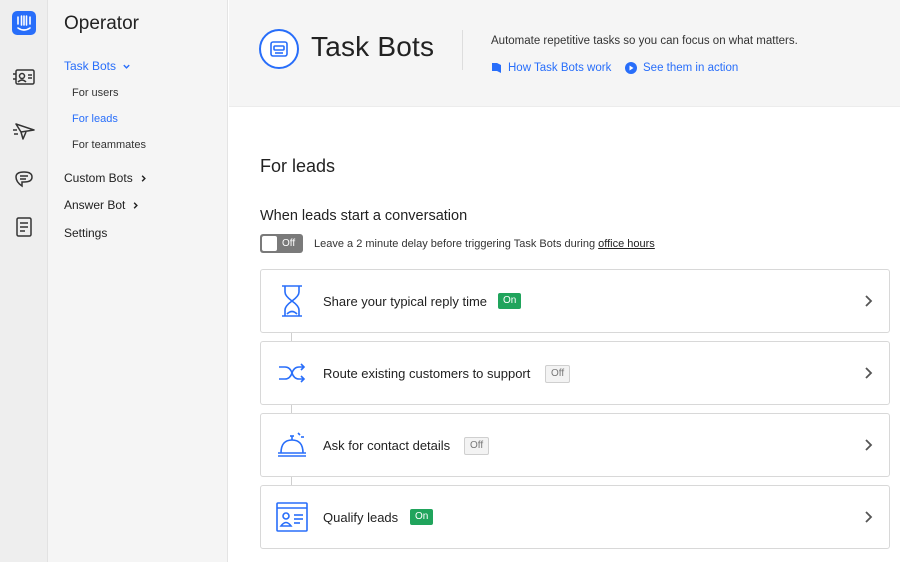 The image size is (900, 562). What do you see at coordinates (631, 68) in the screenshot?
I see `play-circle-icon` at bounding box center [631, 68].